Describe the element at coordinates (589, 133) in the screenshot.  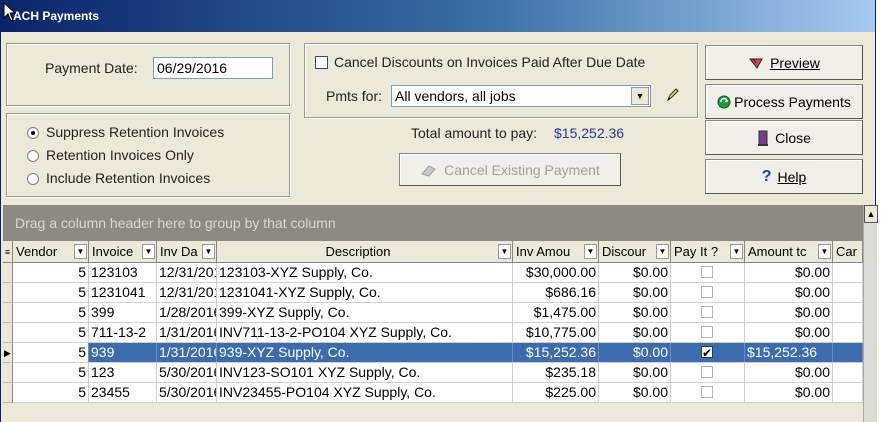
I see `total-amount-value: $15,252.36` at that location.